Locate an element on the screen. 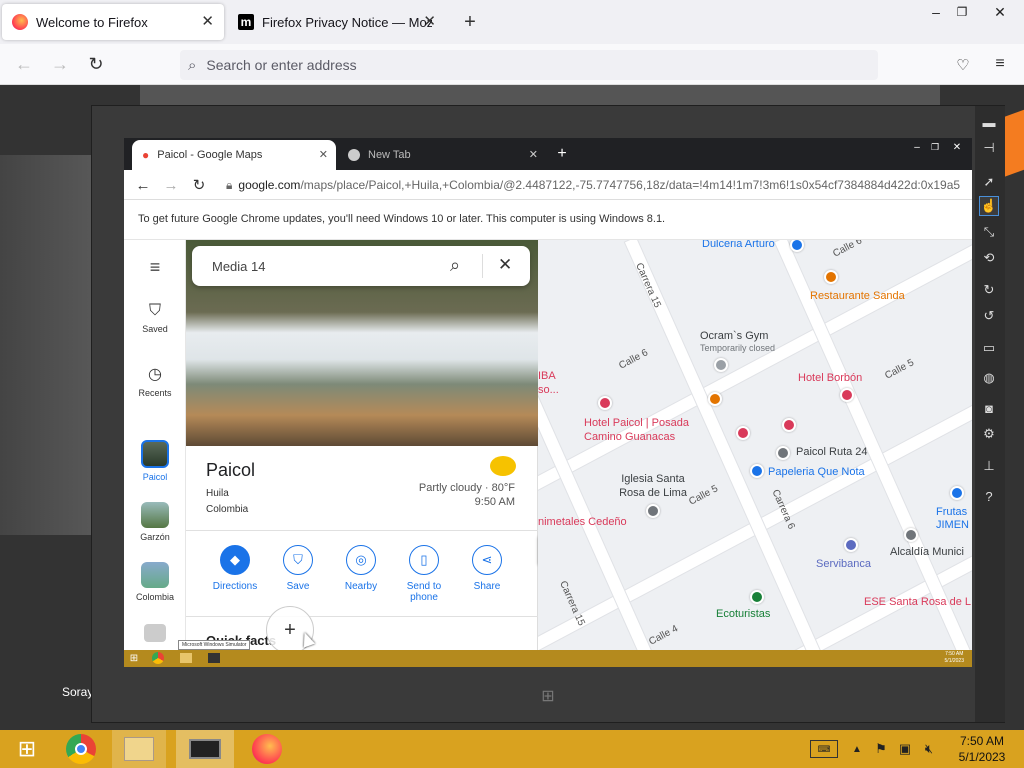  place-label: Paicol Ruta 24 is located at coordinates (832, 452).